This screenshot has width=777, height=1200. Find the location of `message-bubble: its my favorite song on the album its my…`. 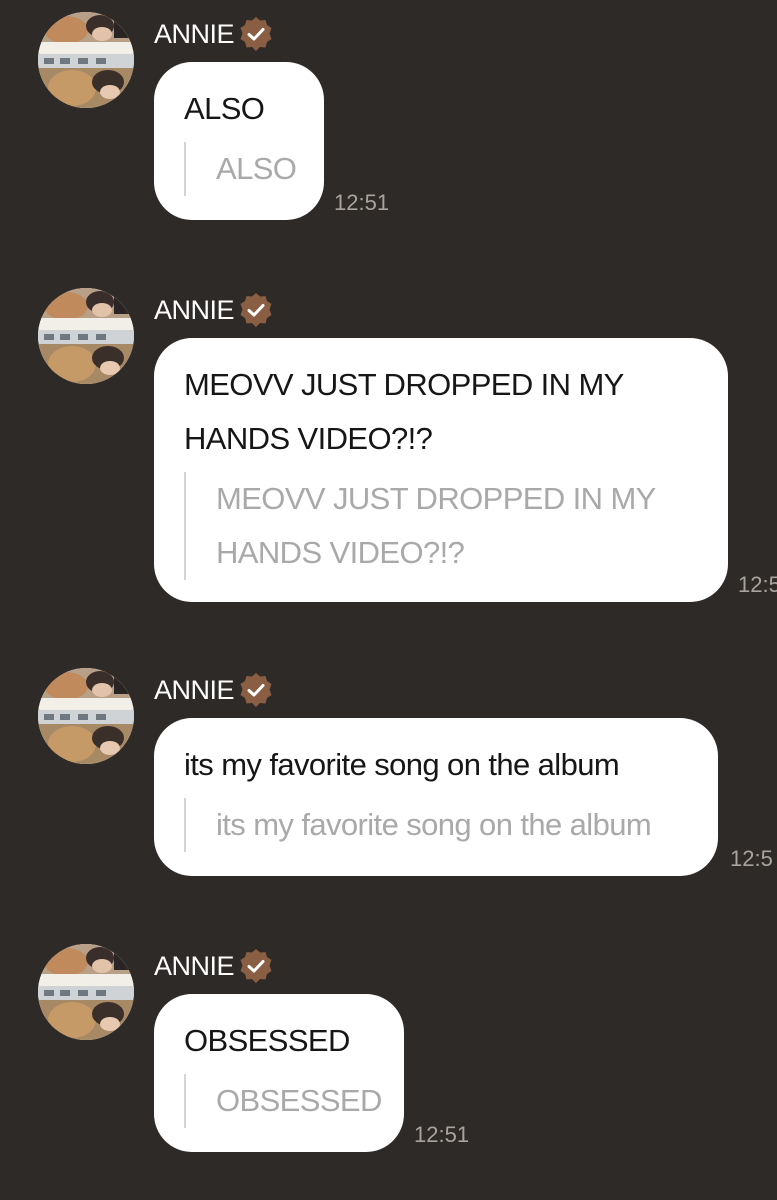

message-bubble: its my favorite song on the album its my… is located at coordinates (436, 797).